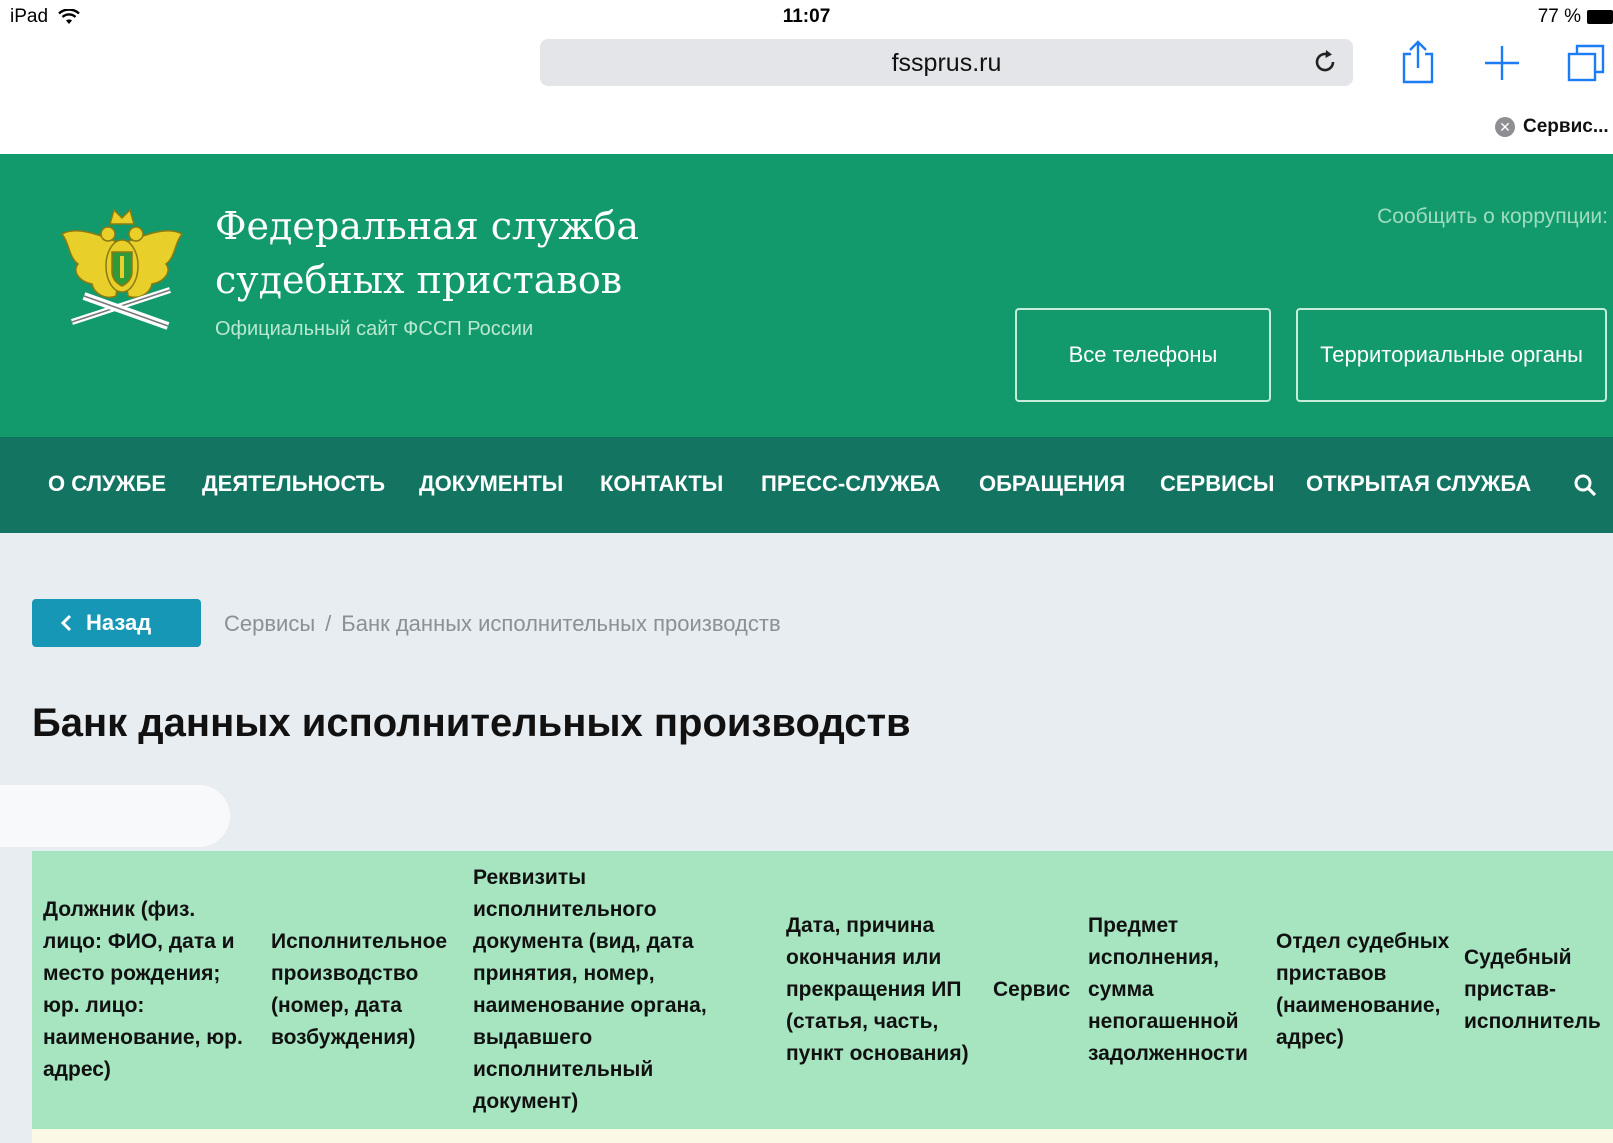  What do you see at coordinates (69, 16) in the screenshot?
I see `wifi-icon` at bounding box center [69, 16].